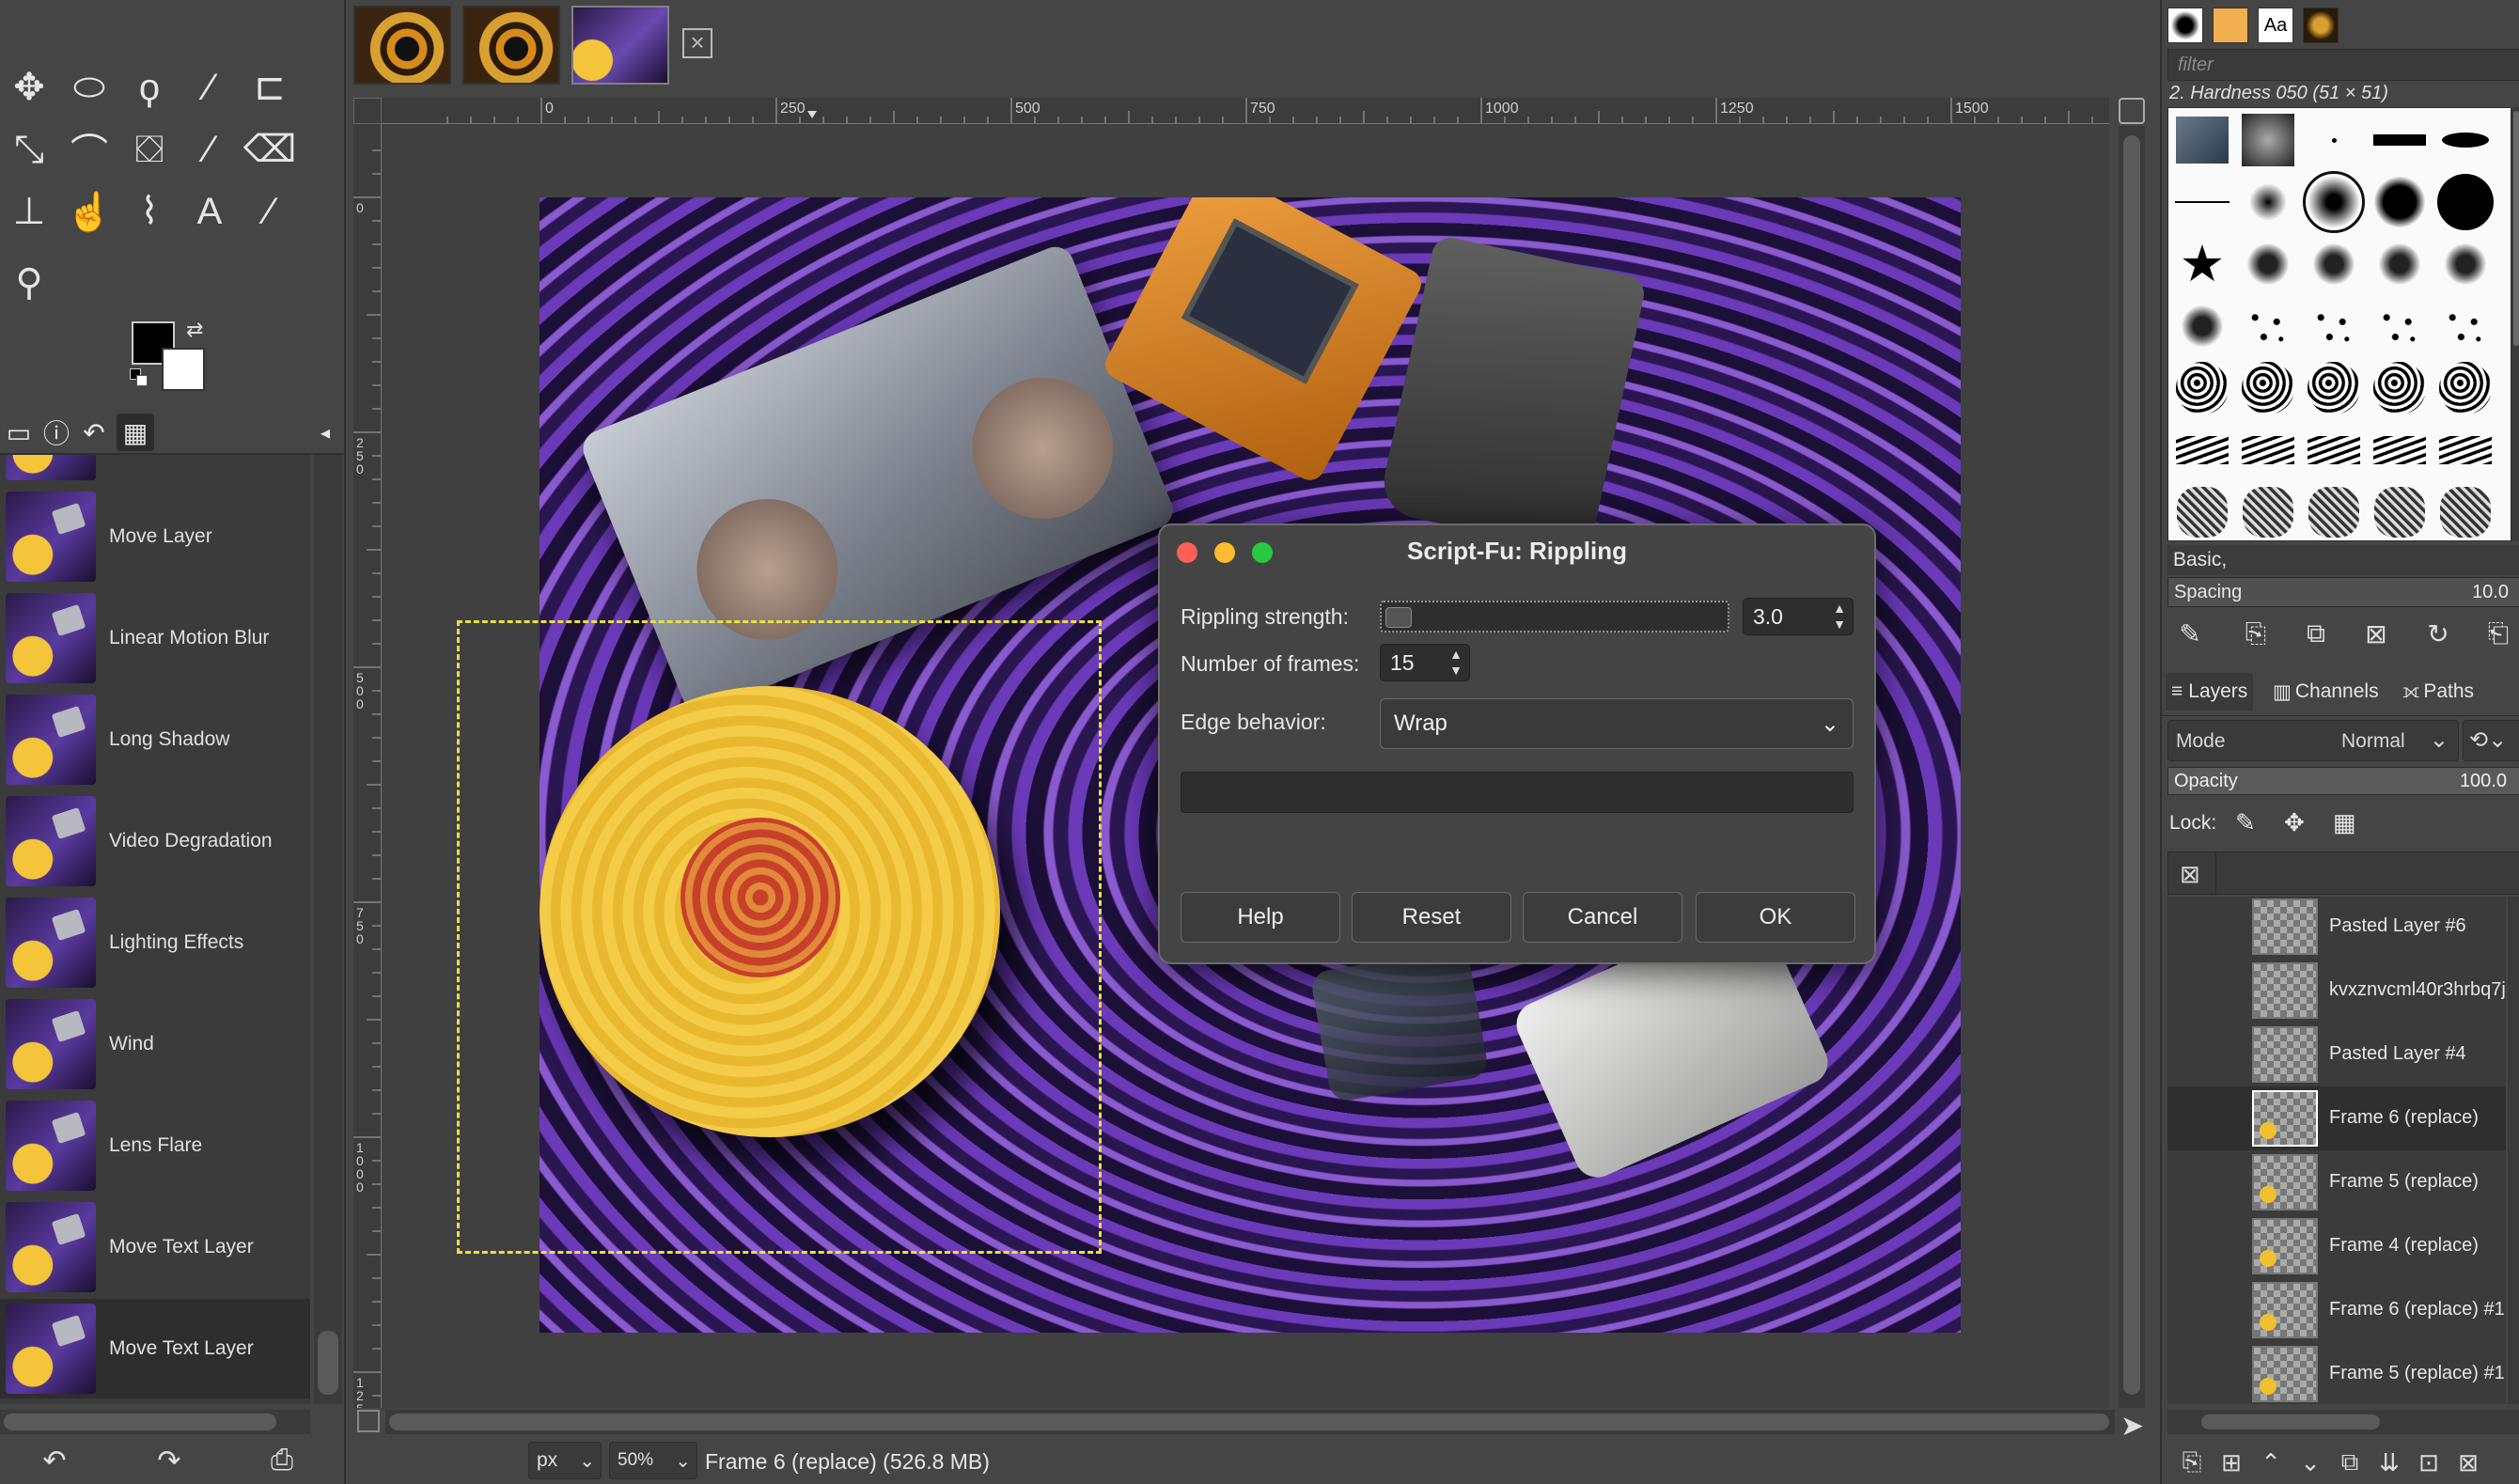 The image size is (2519, 1484). What do you see at coordinates (282, 1460) in the screenshot?
I see `clear-history-icon: ⎙` at bounding box center [282, 1460].